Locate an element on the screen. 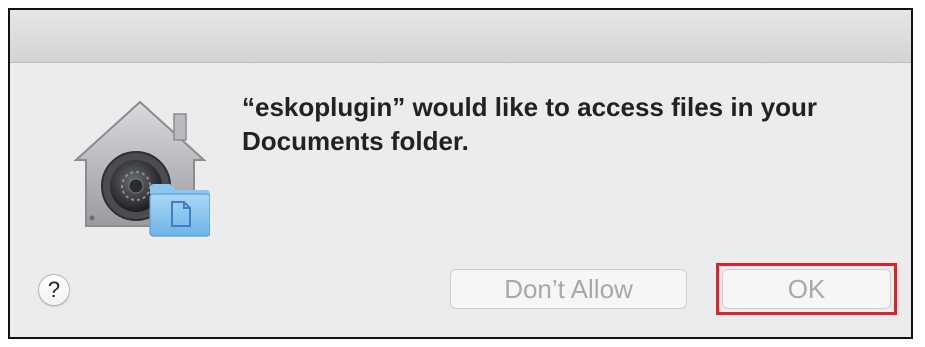 The image size is (925, 347). privacy-folder-icon is located at coordinates (140, 168).